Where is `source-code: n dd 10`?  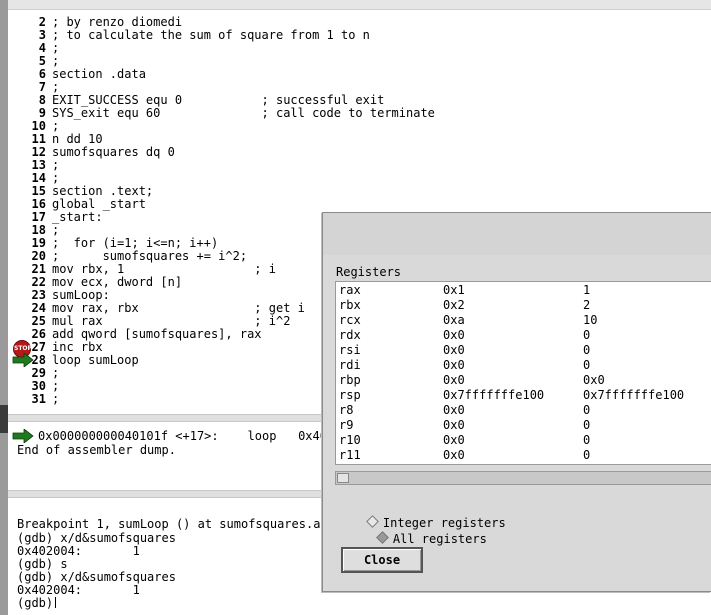
source-code: n dd 10 is located at coordinates (77, 139).